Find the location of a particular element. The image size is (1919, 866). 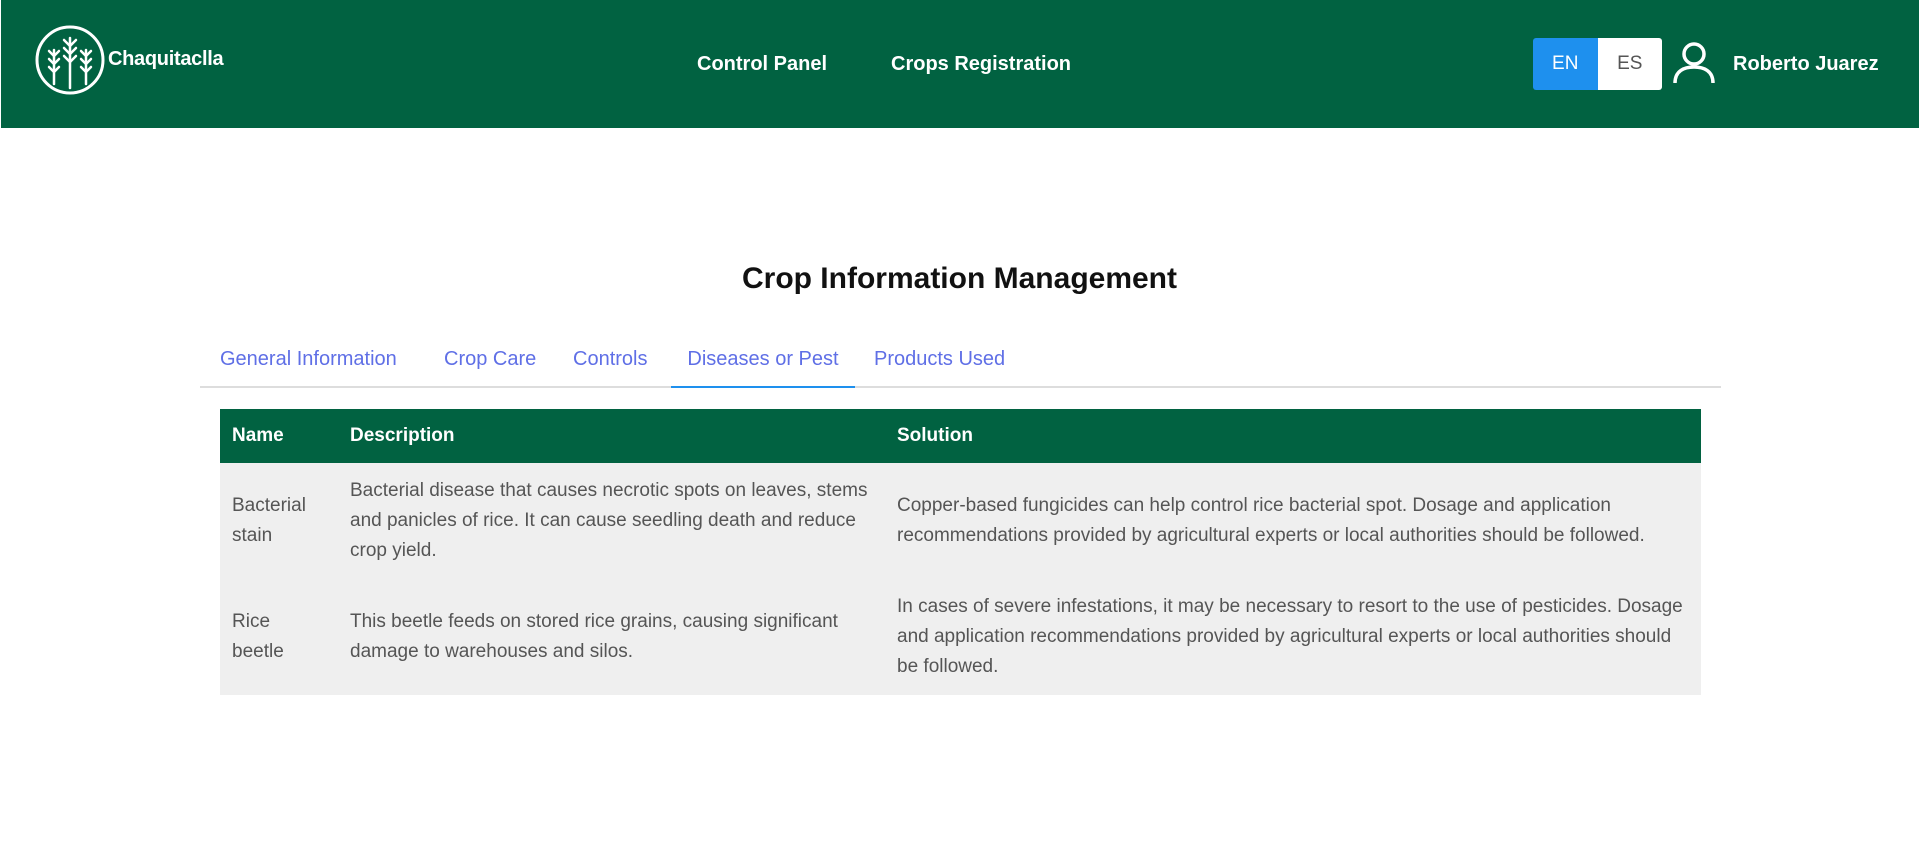

language-en-button: EN is located at coordinates (1565, 64).